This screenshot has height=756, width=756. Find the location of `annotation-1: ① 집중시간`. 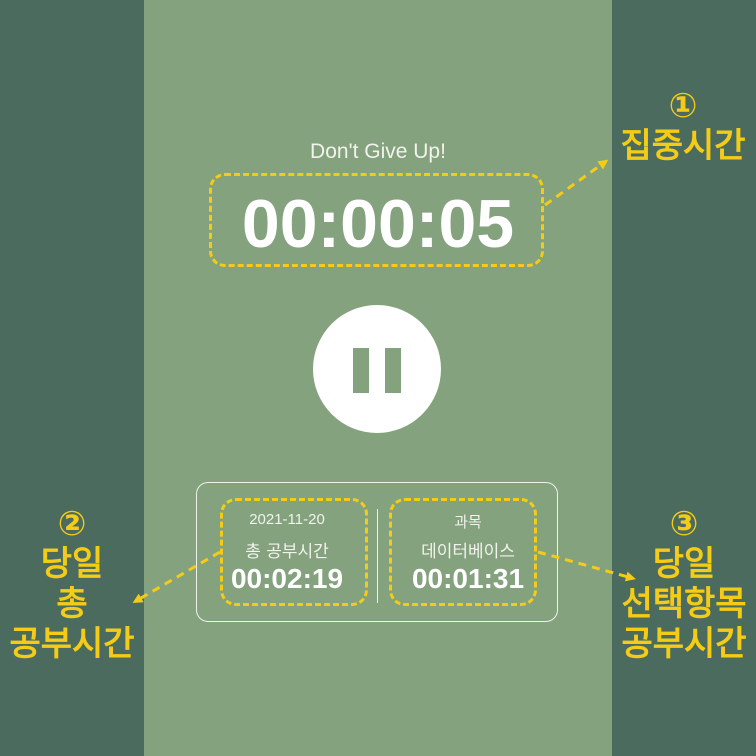

annotation-1: ① 집중시간 is located at coordinates (683, 126).